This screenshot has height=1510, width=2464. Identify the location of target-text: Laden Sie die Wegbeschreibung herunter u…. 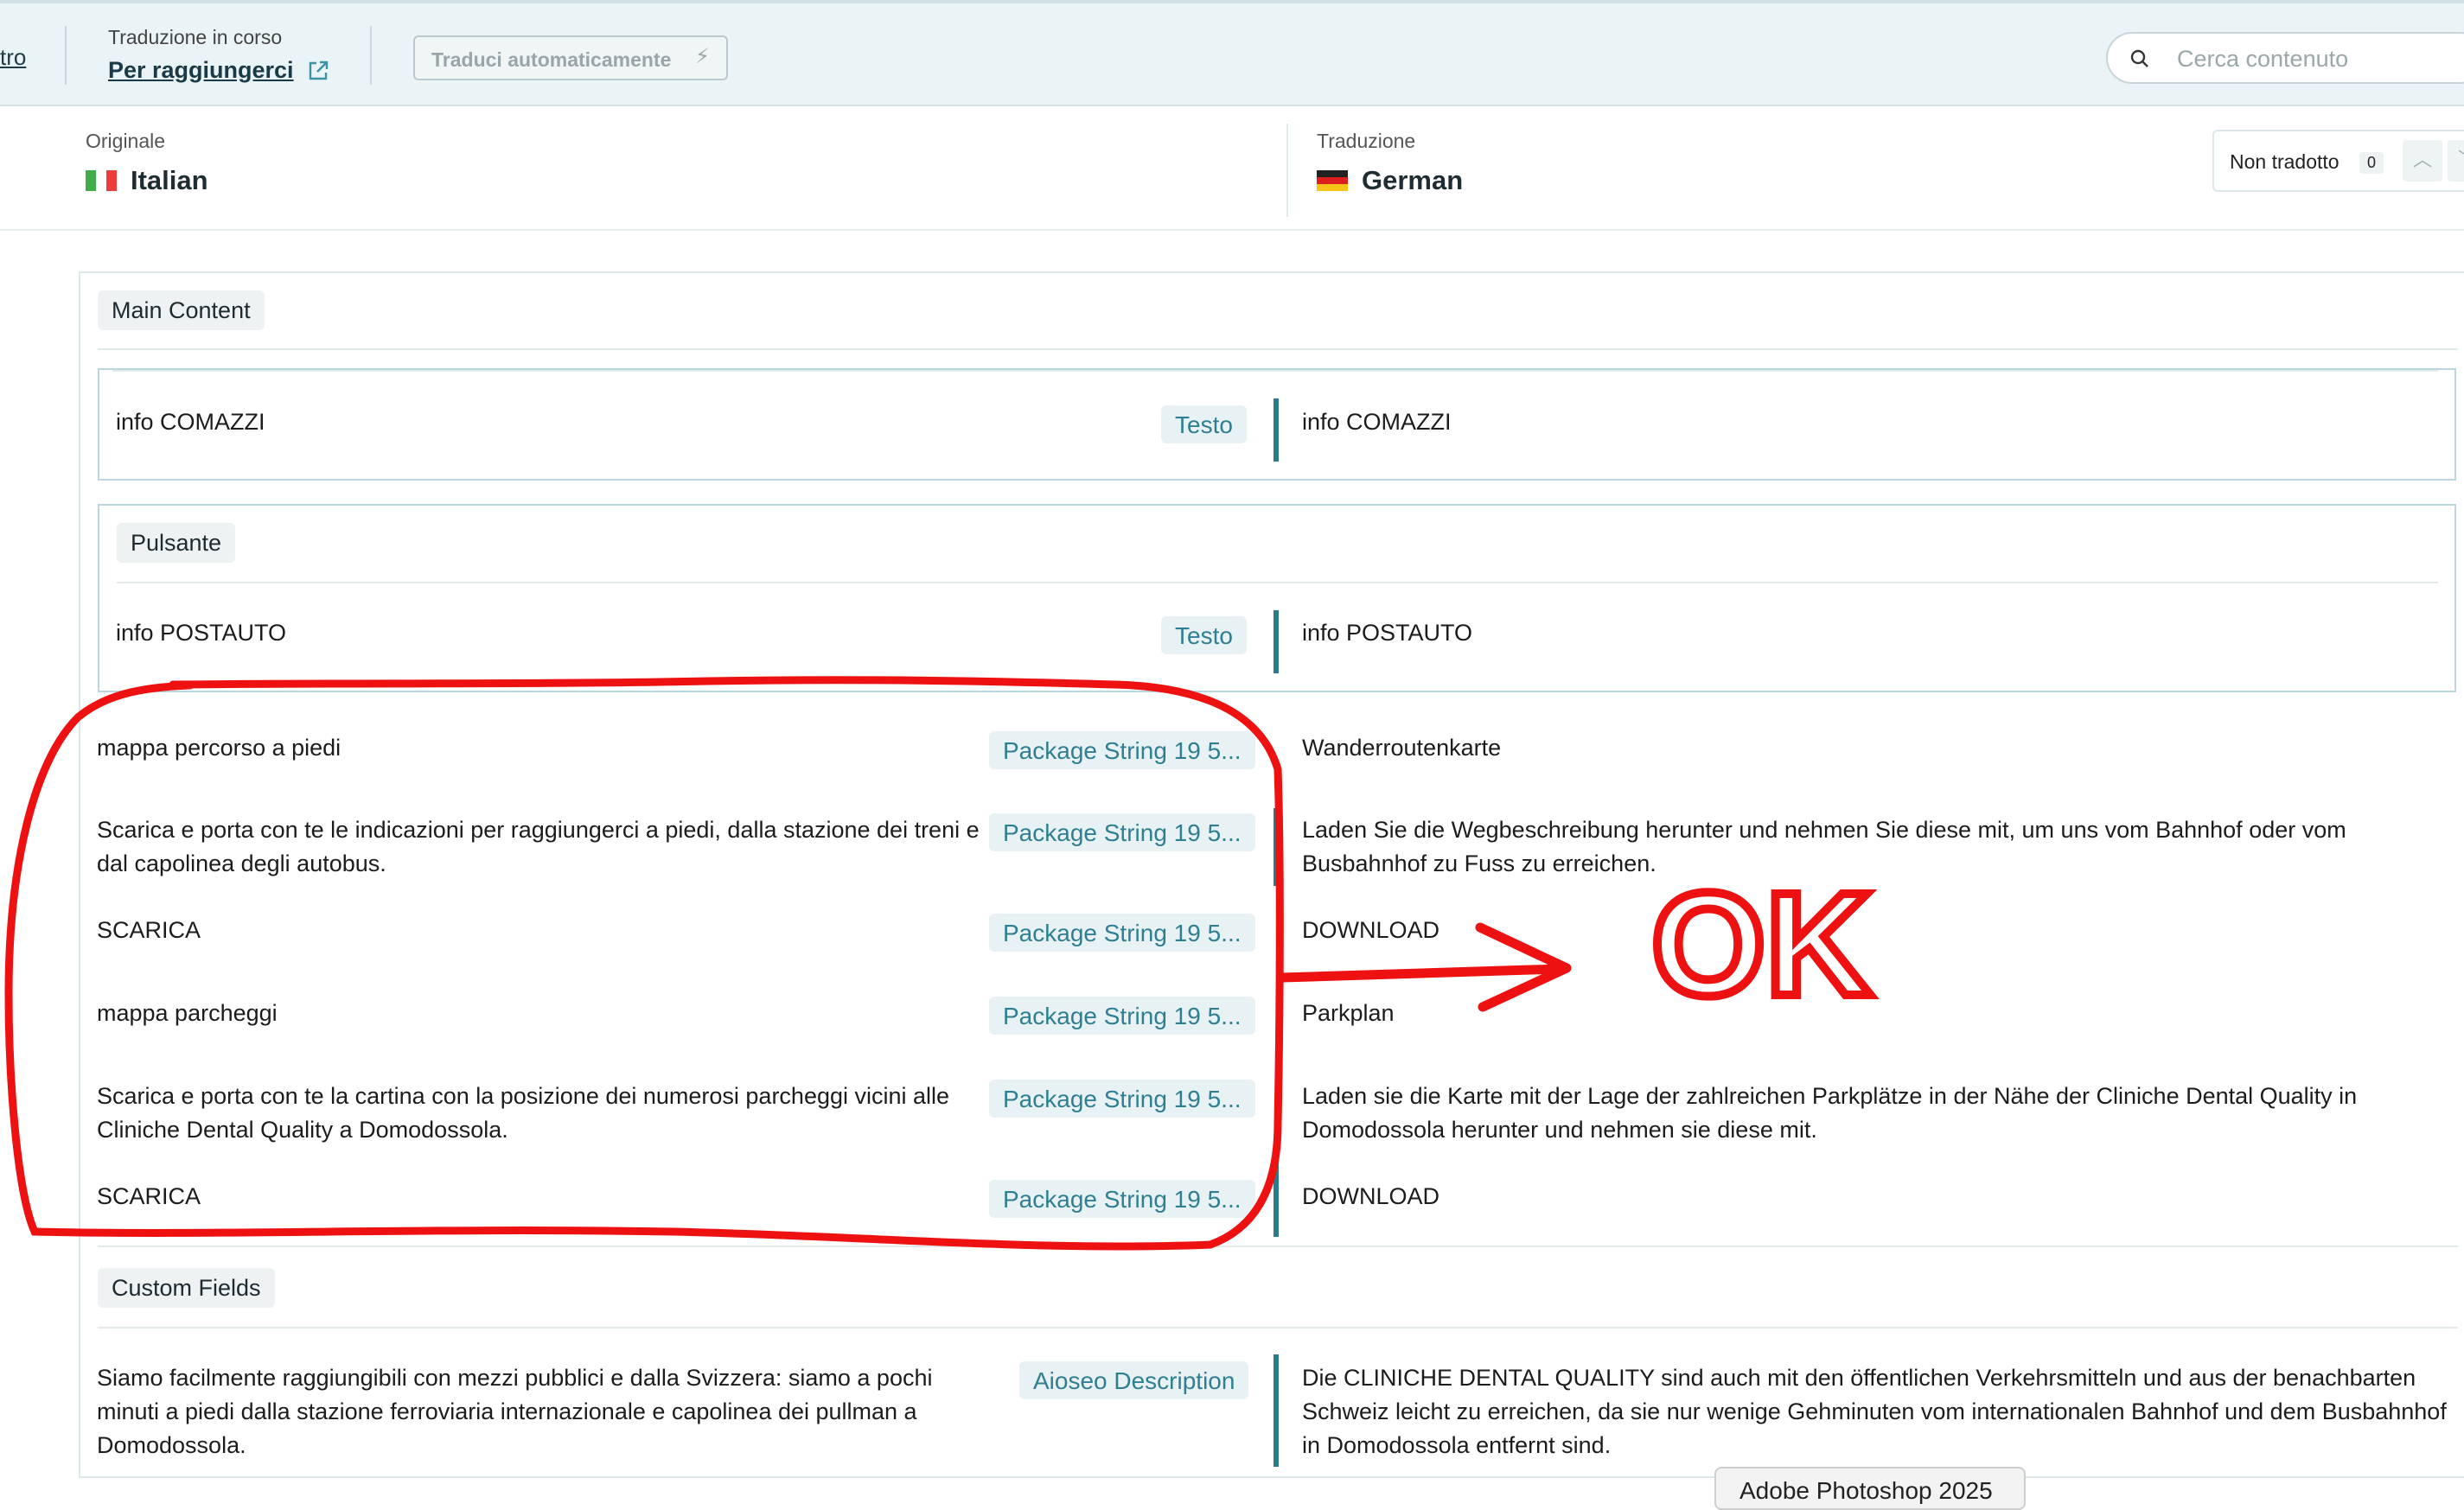
(1864, 847).